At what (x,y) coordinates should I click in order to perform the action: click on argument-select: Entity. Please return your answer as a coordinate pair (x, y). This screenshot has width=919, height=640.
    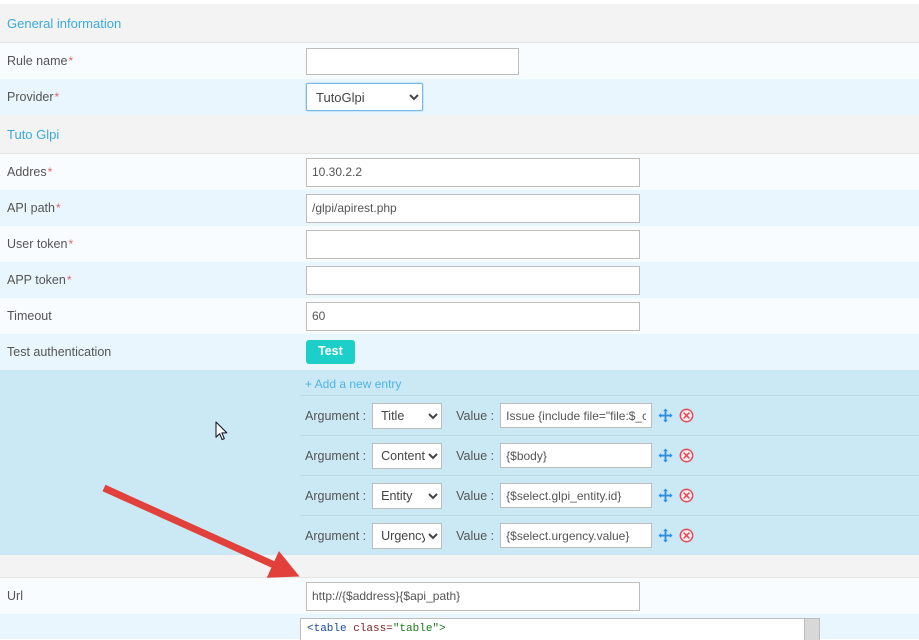
    Looking at the image, I should click on (407, 495).